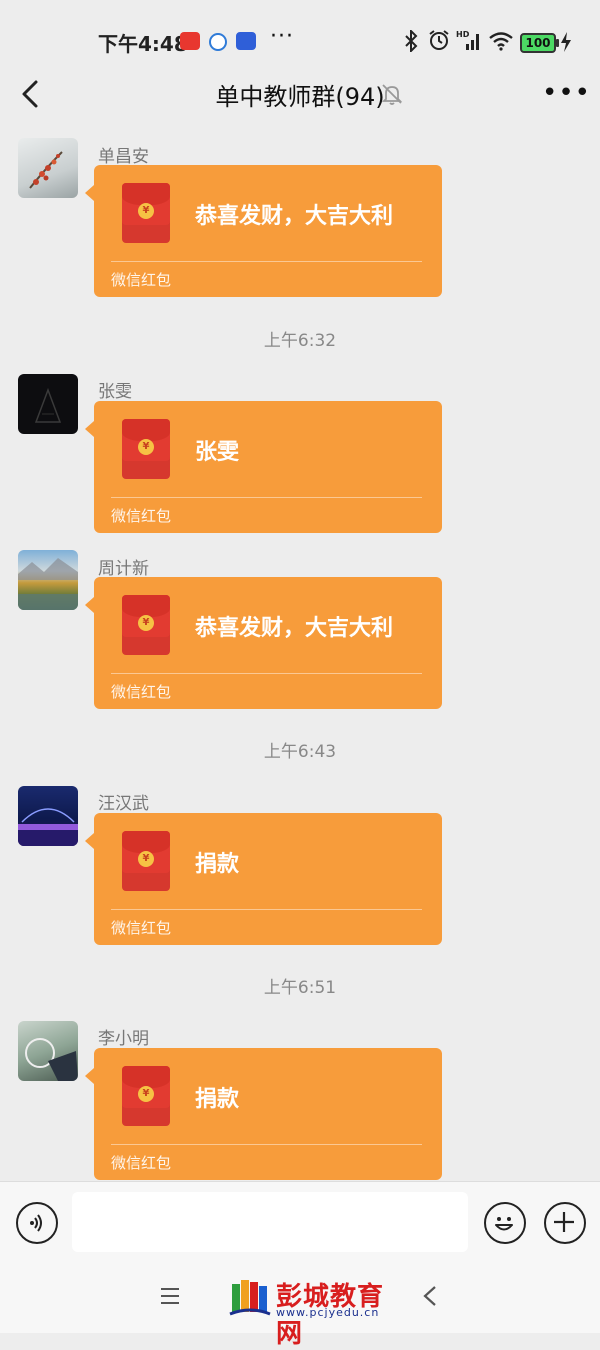 The width and height of the screenshot is (600, 1350). What do you see at coordinates (282, 36) in the screenshot?
I see `more-notifications-icon: ···` at bounding box center [282, 36].